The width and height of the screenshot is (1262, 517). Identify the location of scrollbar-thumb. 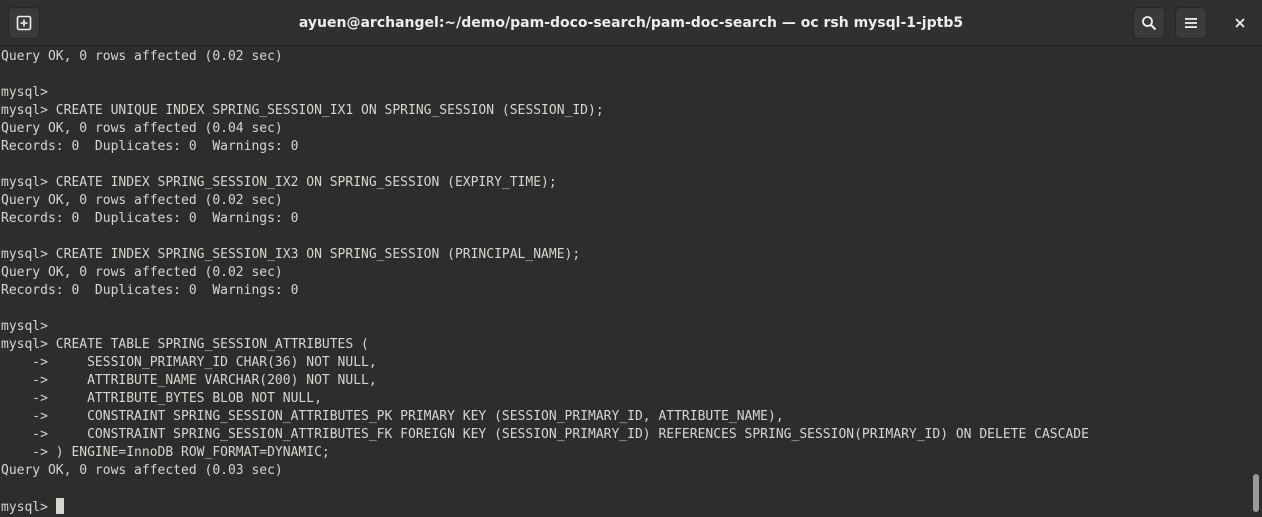
(1256, 493).